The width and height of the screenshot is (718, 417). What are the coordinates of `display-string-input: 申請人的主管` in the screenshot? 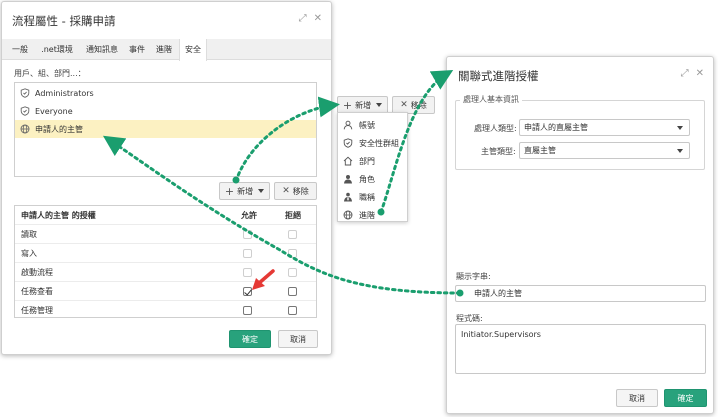 It's located at (580, 293).